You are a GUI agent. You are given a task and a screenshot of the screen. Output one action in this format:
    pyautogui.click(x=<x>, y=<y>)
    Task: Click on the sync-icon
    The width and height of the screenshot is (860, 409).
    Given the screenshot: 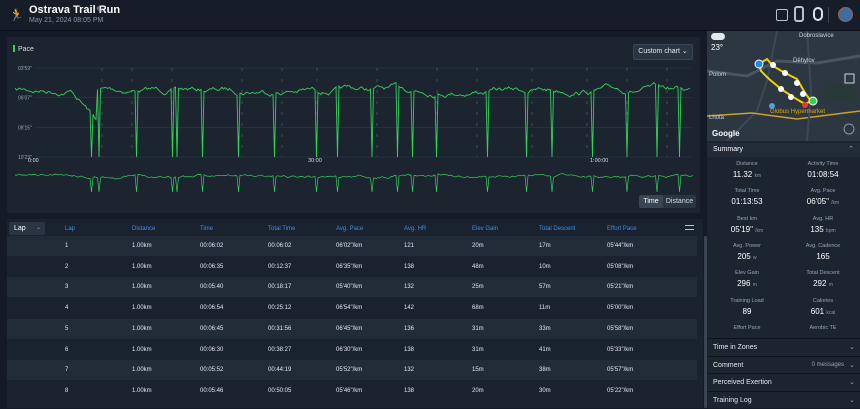 What is the action you would take?
    pyautogui.click(x=782, y=15)
    